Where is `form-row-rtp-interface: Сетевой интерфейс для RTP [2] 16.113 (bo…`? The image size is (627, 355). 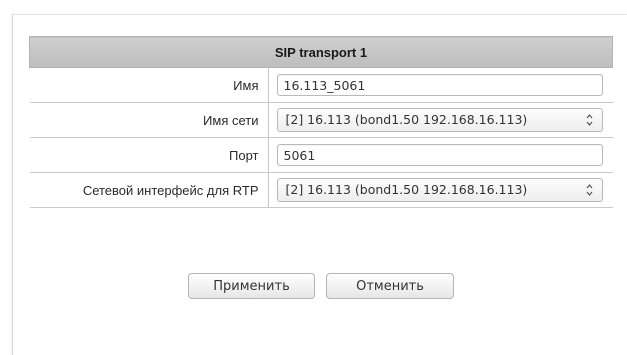 form-row-rtp-interface: Сетевой интерфейс для RTP [2] 16.113 (bo… is located at coordinates (321, 190).